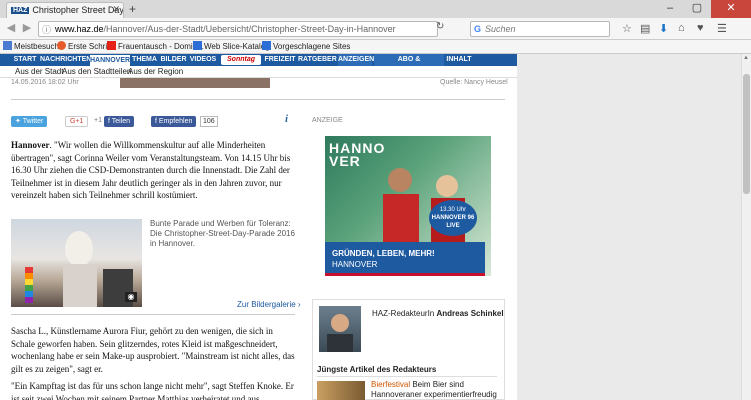 Image resolution: width=751 pixels, height=400 pixels. Describe the element at coordinates (131, 297) in the screenshot. I see `camera-icon: ◉` at that location.